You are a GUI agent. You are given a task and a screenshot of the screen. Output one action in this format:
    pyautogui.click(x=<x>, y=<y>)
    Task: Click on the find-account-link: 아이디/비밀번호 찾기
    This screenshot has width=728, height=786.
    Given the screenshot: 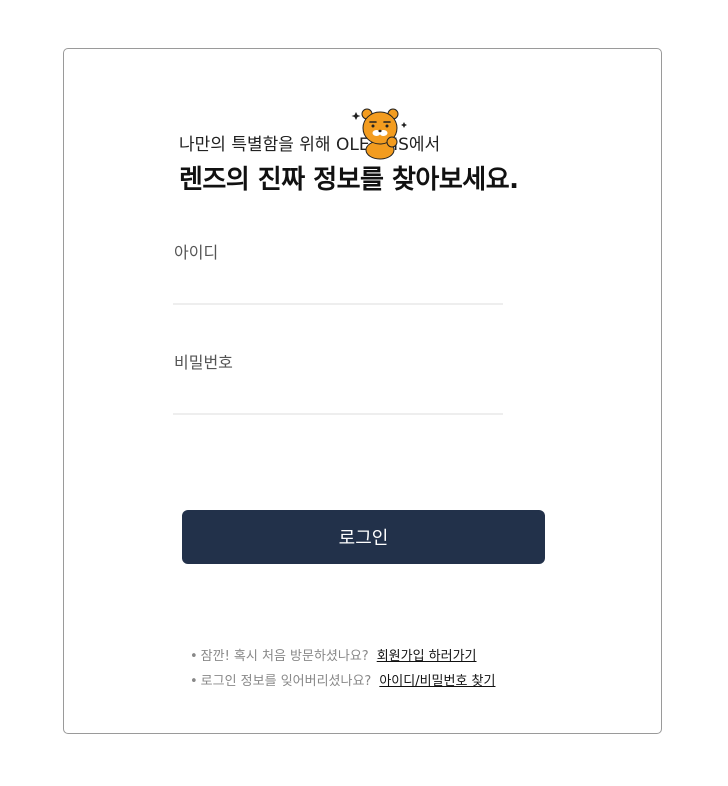 What is the action you would take?
    pyautogui.click(x=437, y=681)
    